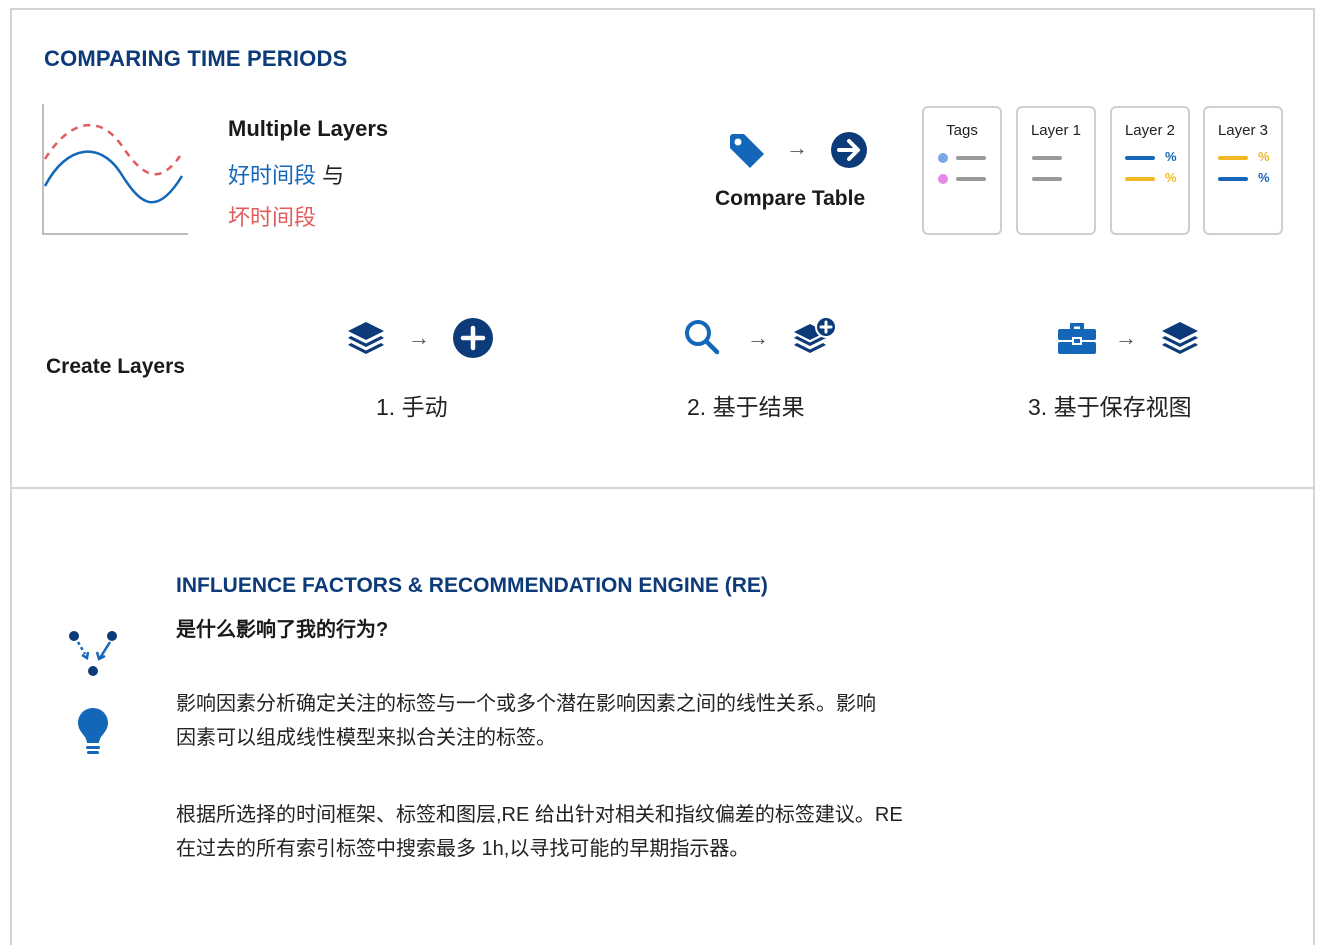 The height and width of the screenshot is (945, 1325). What do you see at coordinates (93, 653) in the screenshot?
I see `influence-graph-icon` at bounding box center [93, 653].